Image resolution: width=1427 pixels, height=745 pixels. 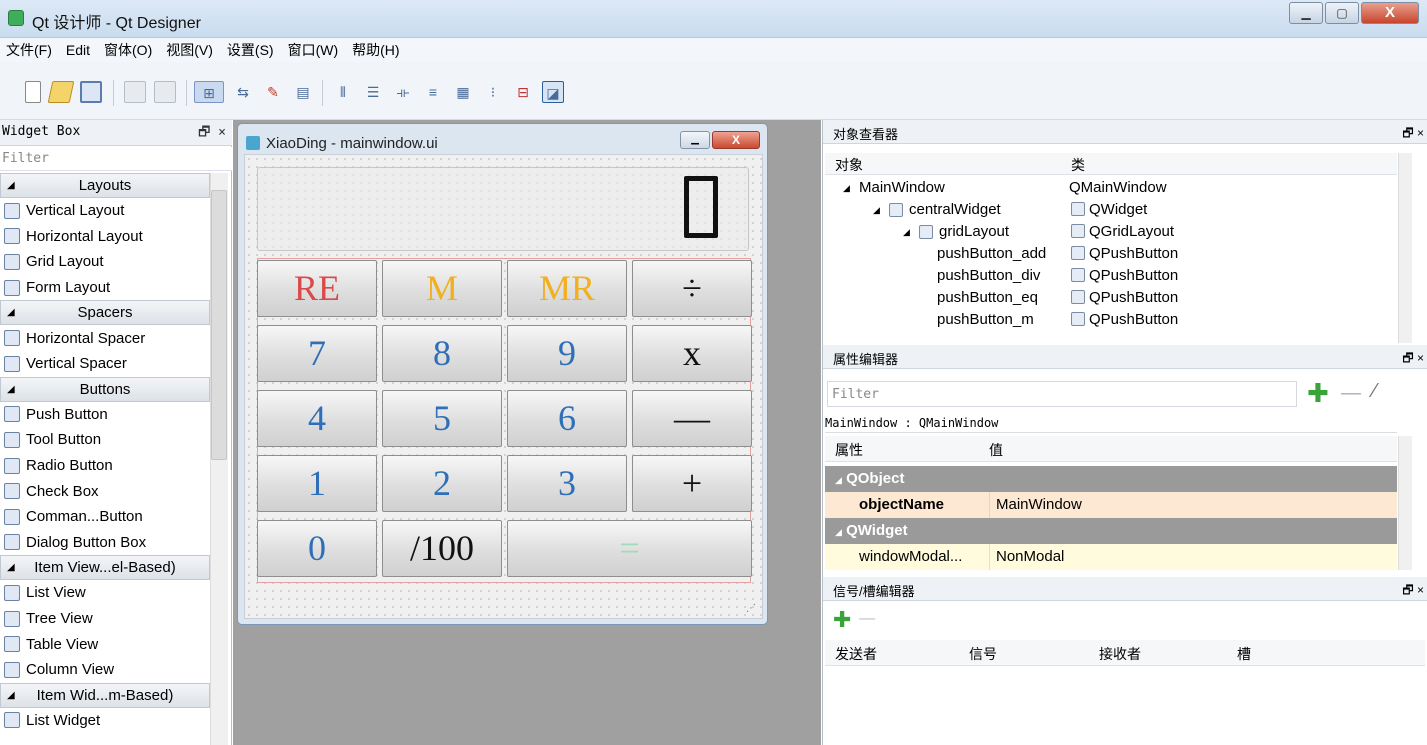 What do you see at coordinates (553, 92) in the screenshot?
I see `adjust-size-icon: ◪` at bounding box center [553, 92].